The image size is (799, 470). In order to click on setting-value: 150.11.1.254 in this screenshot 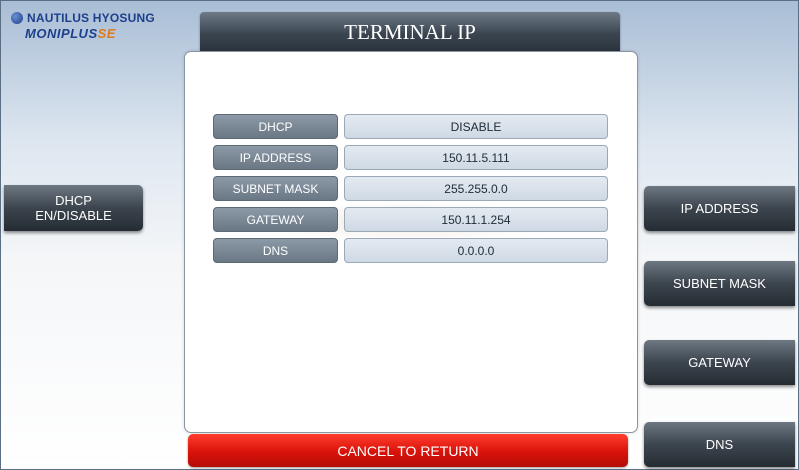, I will do `click(476, 219)`.